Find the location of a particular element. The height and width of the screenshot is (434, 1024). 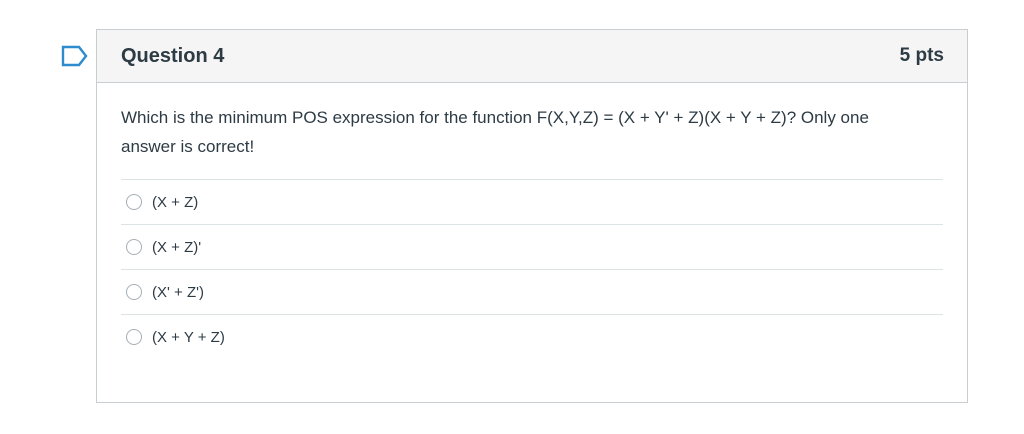

answer-option: (X + Z)' is located at coordinates (532, 247).